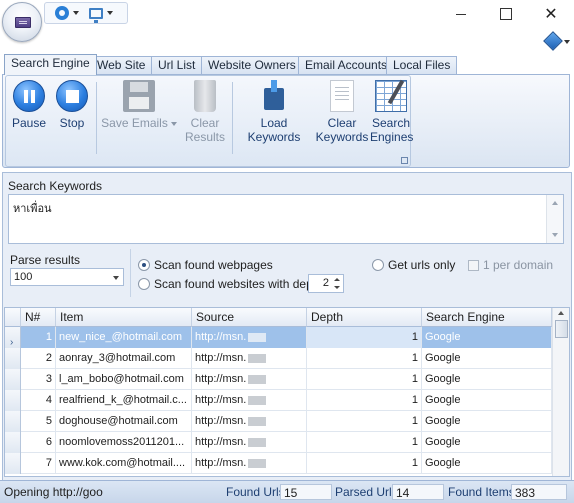 This screenshot has height=503, width=574. What do you see at coordinates (342, 137) in the screenshot?
I see `clear-keywords-label-2: Keywords` at bounding box center [342, 137].